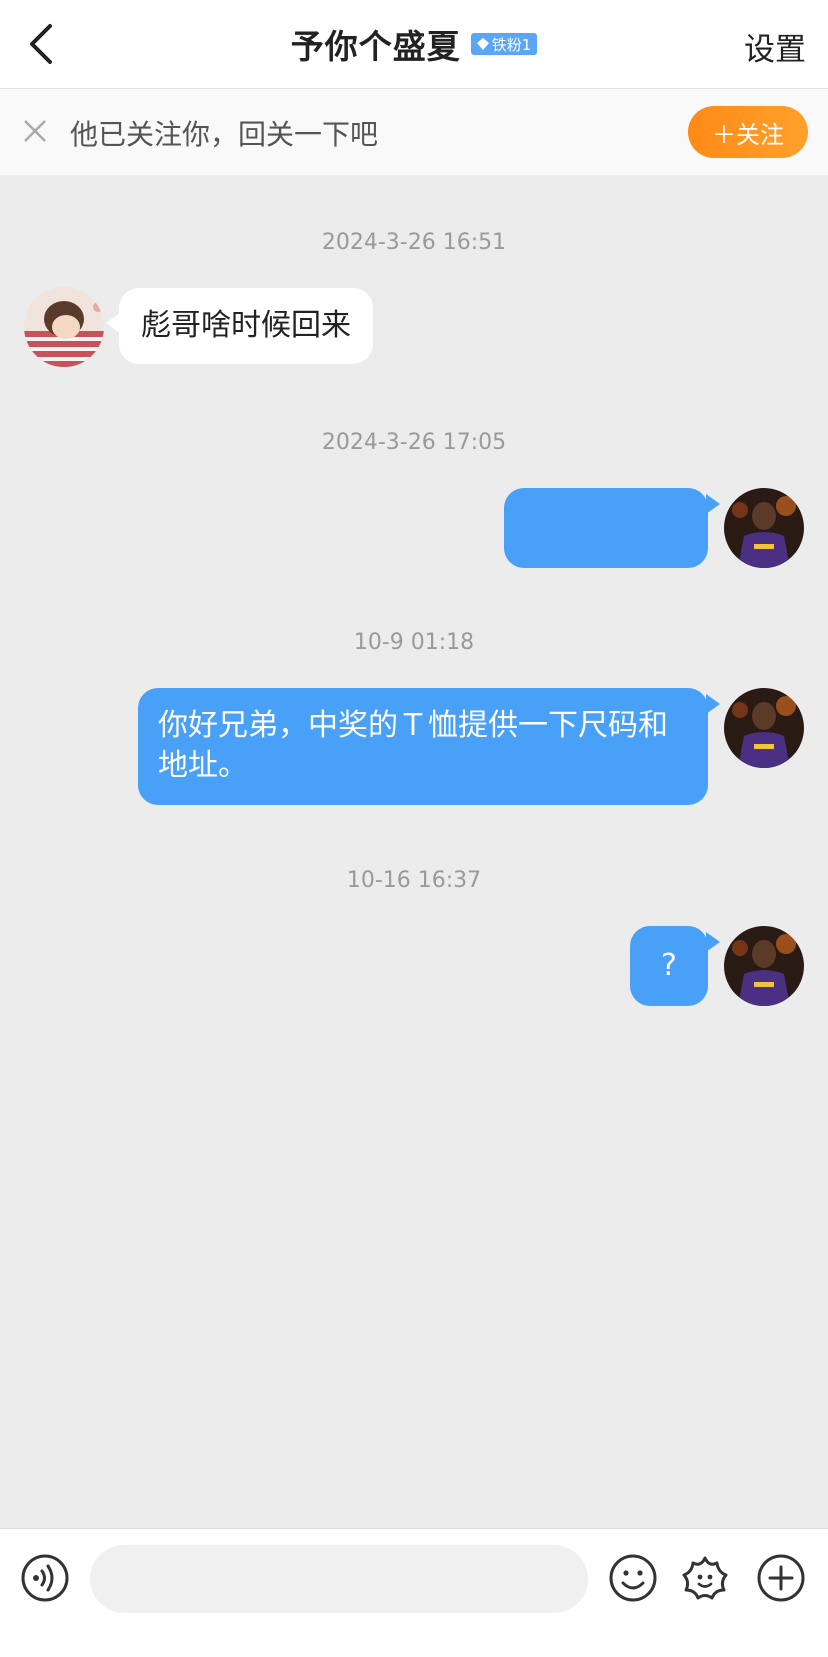  I want to click on follow-button: ＋关注, so click(748, 132).